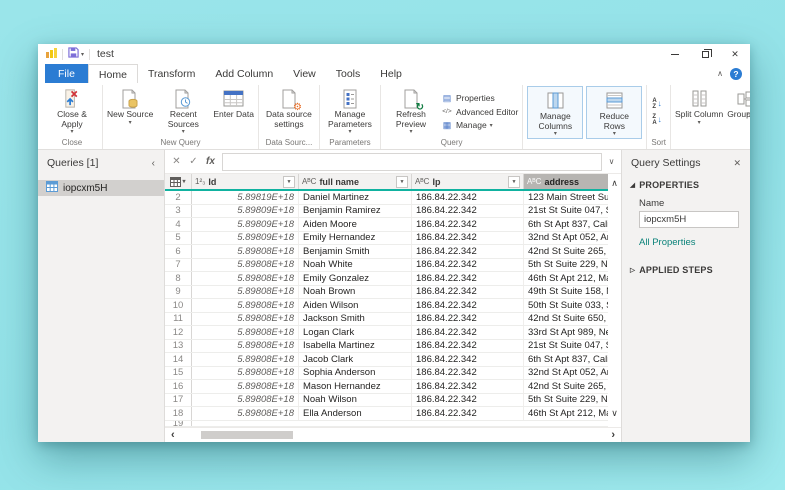 This screenshot has height=490, width=785. Describe the element at coordinates (178, 224) in the screenshot. I see `row-number-cell: 4` at that location.